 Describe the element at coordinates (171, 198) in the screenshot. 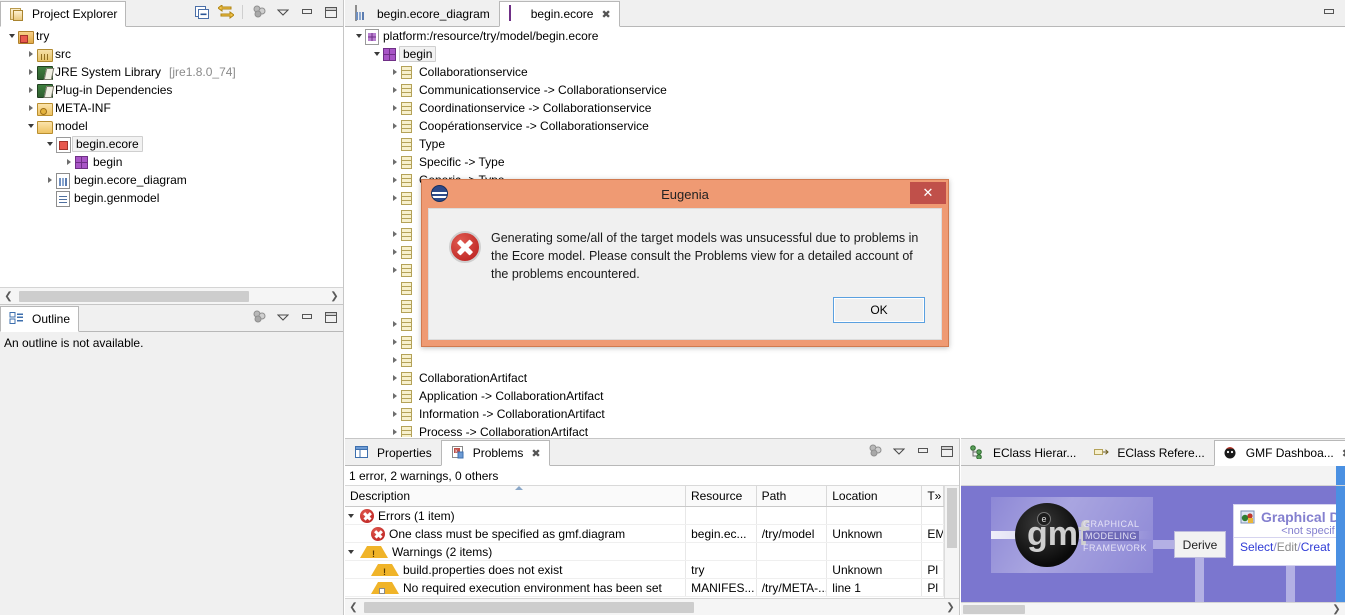

I see `tree-row: begin.genmodel` at that location.